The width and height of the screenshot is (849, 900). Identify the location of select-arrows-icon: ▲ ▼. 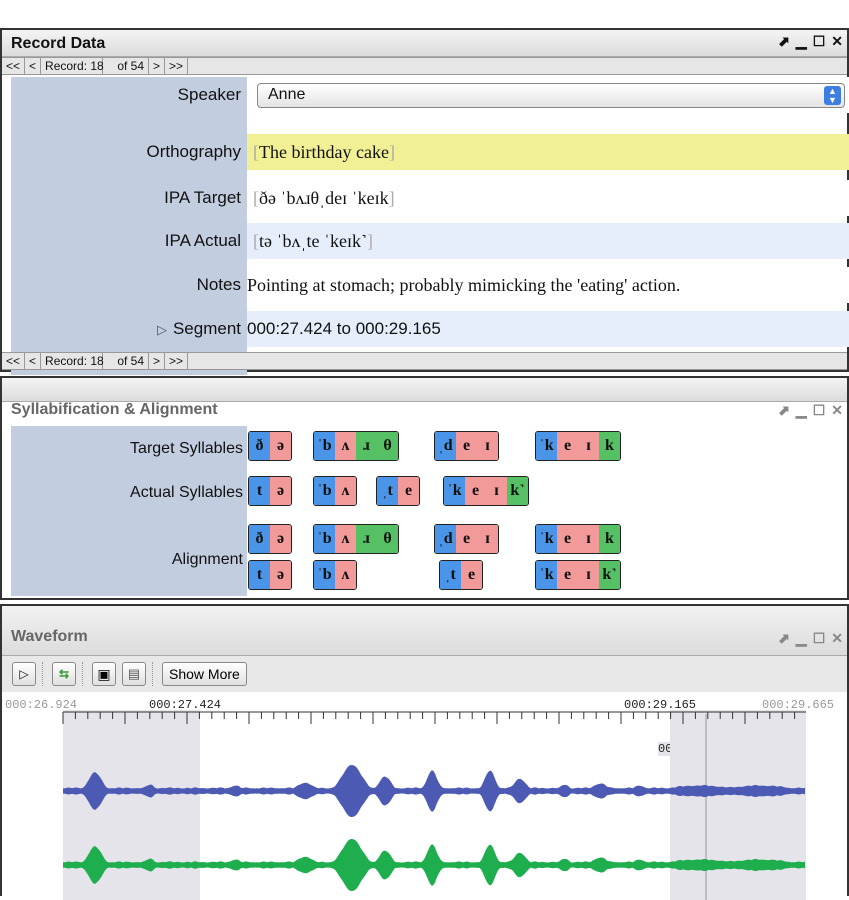
(832, 95).